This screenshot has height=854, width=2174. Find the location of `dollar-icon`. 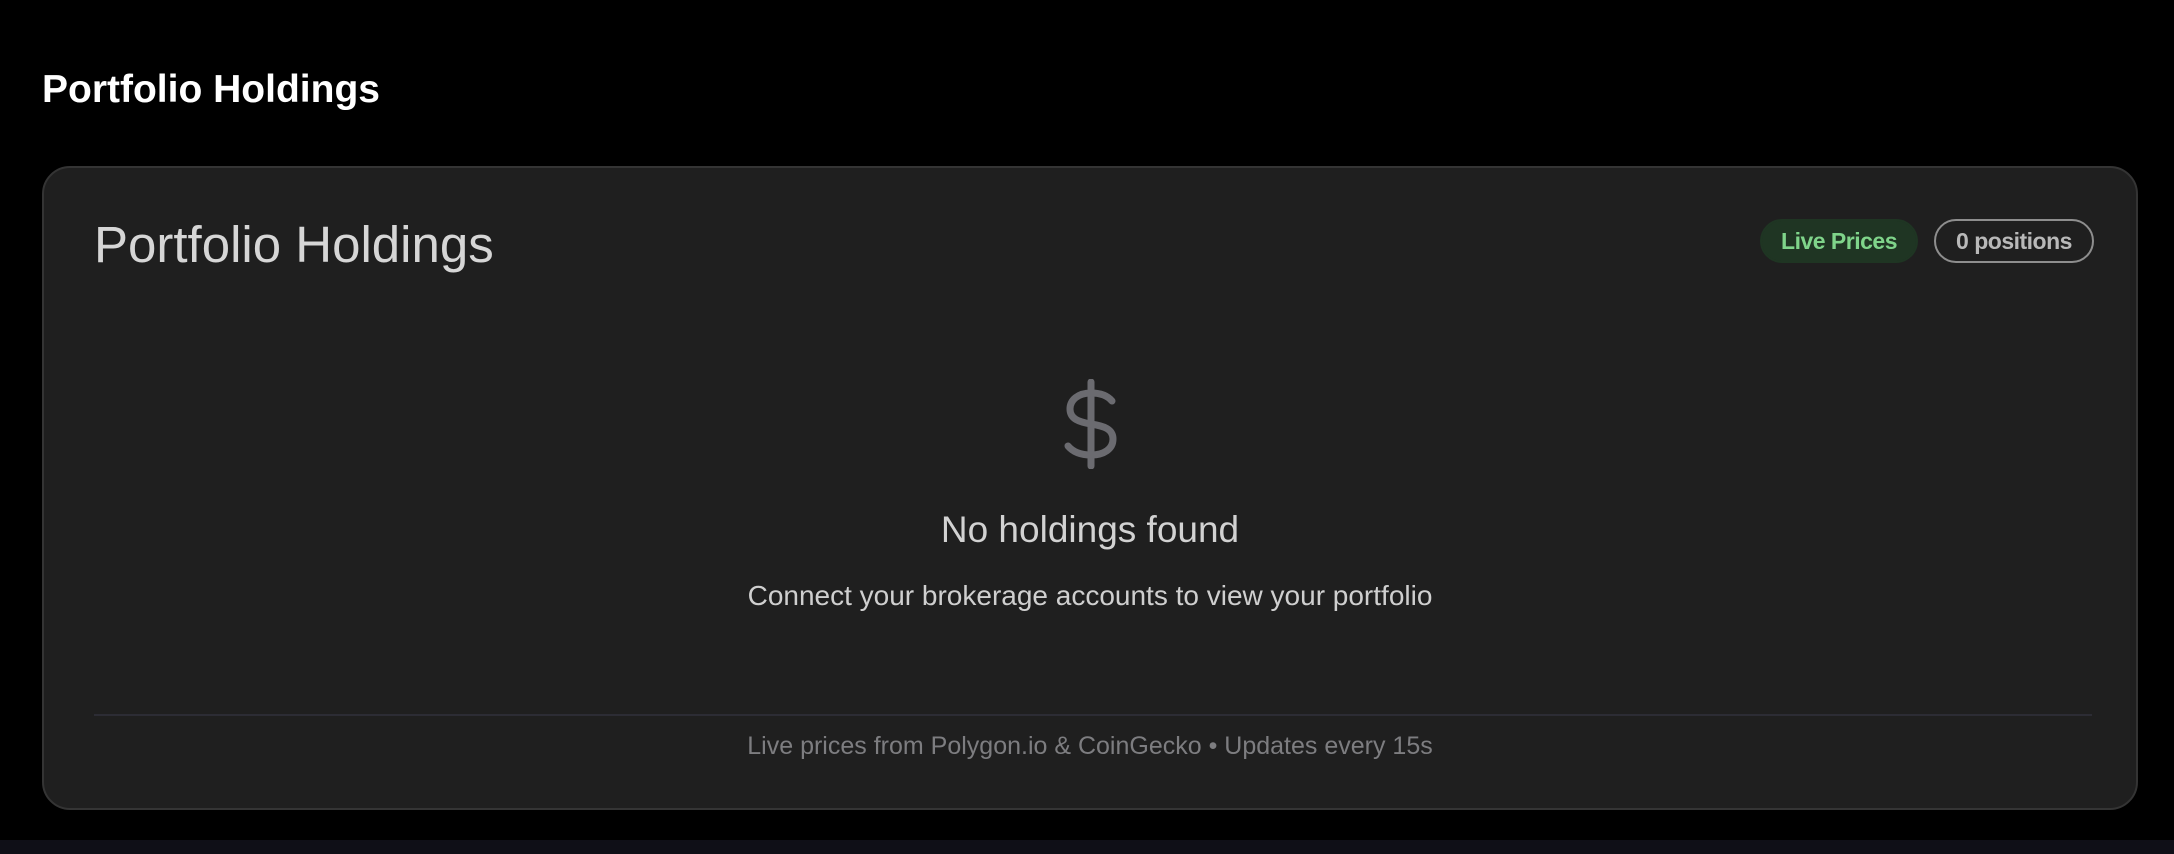

dollar-icon is located at coordinates (1090, 424).